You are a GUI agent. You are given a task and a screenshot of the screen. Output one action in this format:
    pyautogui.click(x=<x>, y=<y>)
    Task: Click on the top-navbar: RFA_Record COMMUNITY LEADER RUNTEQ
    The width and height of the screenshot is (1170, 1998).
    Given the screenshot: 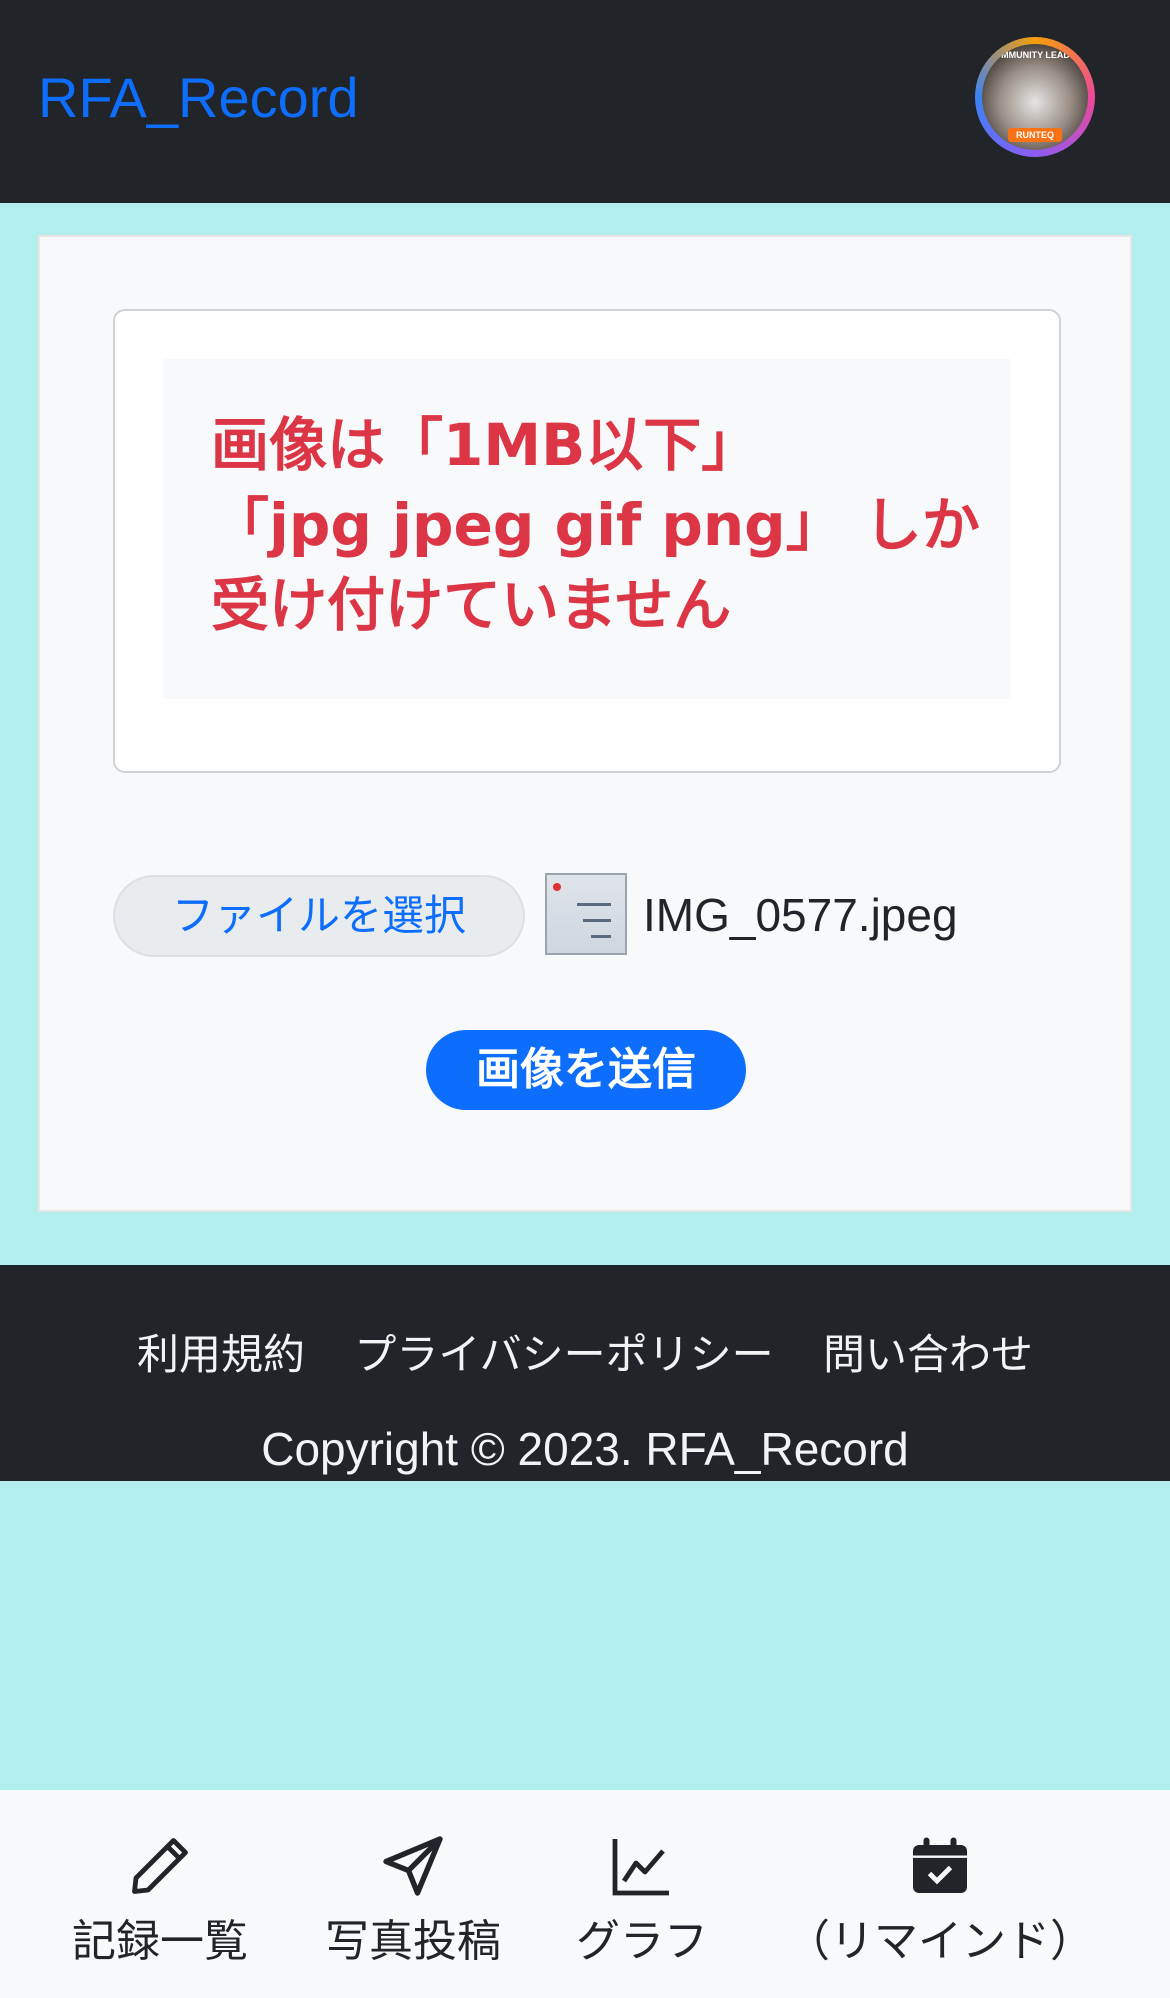 What is the action you would take?
    pyautogui.click(x=585, y=101)
    